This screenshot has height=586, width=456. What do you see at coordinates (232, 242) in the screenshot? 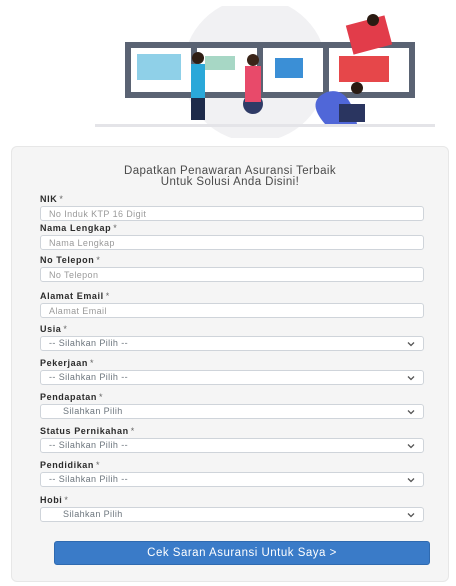
I see `nama-input` at bounding box center [232, 242].